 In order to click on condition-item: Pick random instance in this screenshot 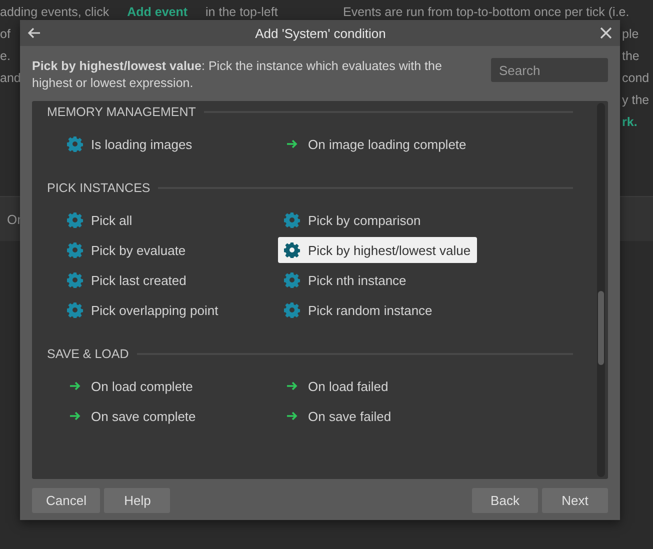, I will do `click(358, 310)`.